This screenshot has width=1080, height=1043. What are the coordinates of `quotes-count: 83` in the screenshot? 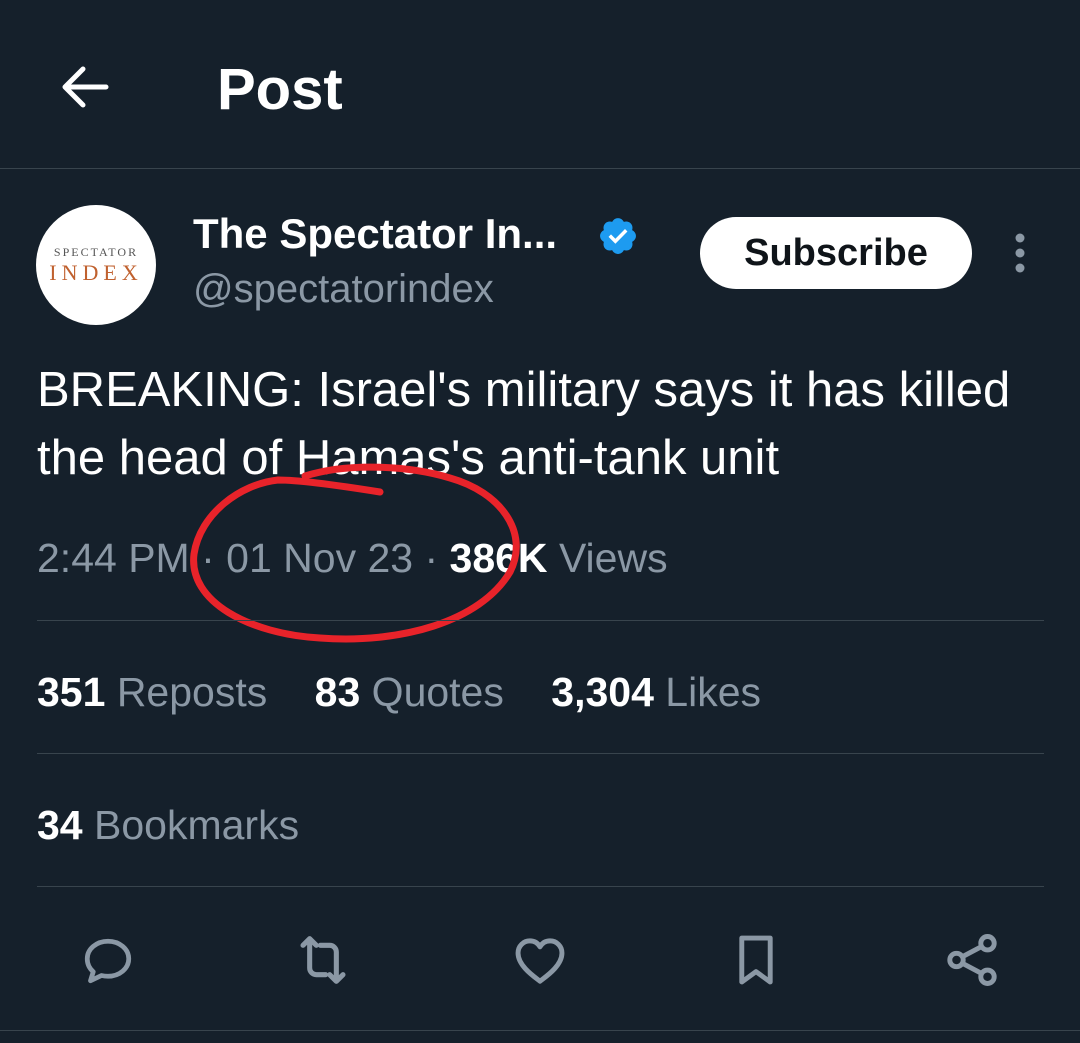 It's located at (337, 692).